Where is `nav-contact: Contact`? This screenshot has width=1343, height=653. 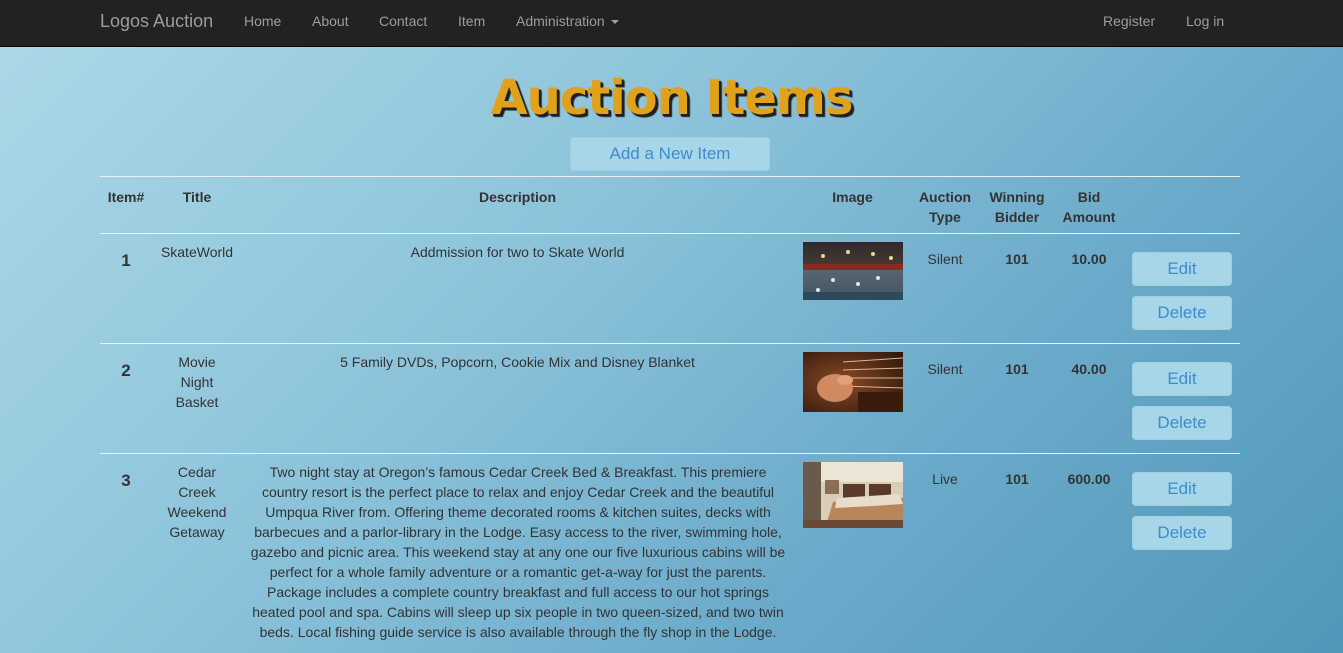
nav-contact: Contact is located at coordinates (403, 21).